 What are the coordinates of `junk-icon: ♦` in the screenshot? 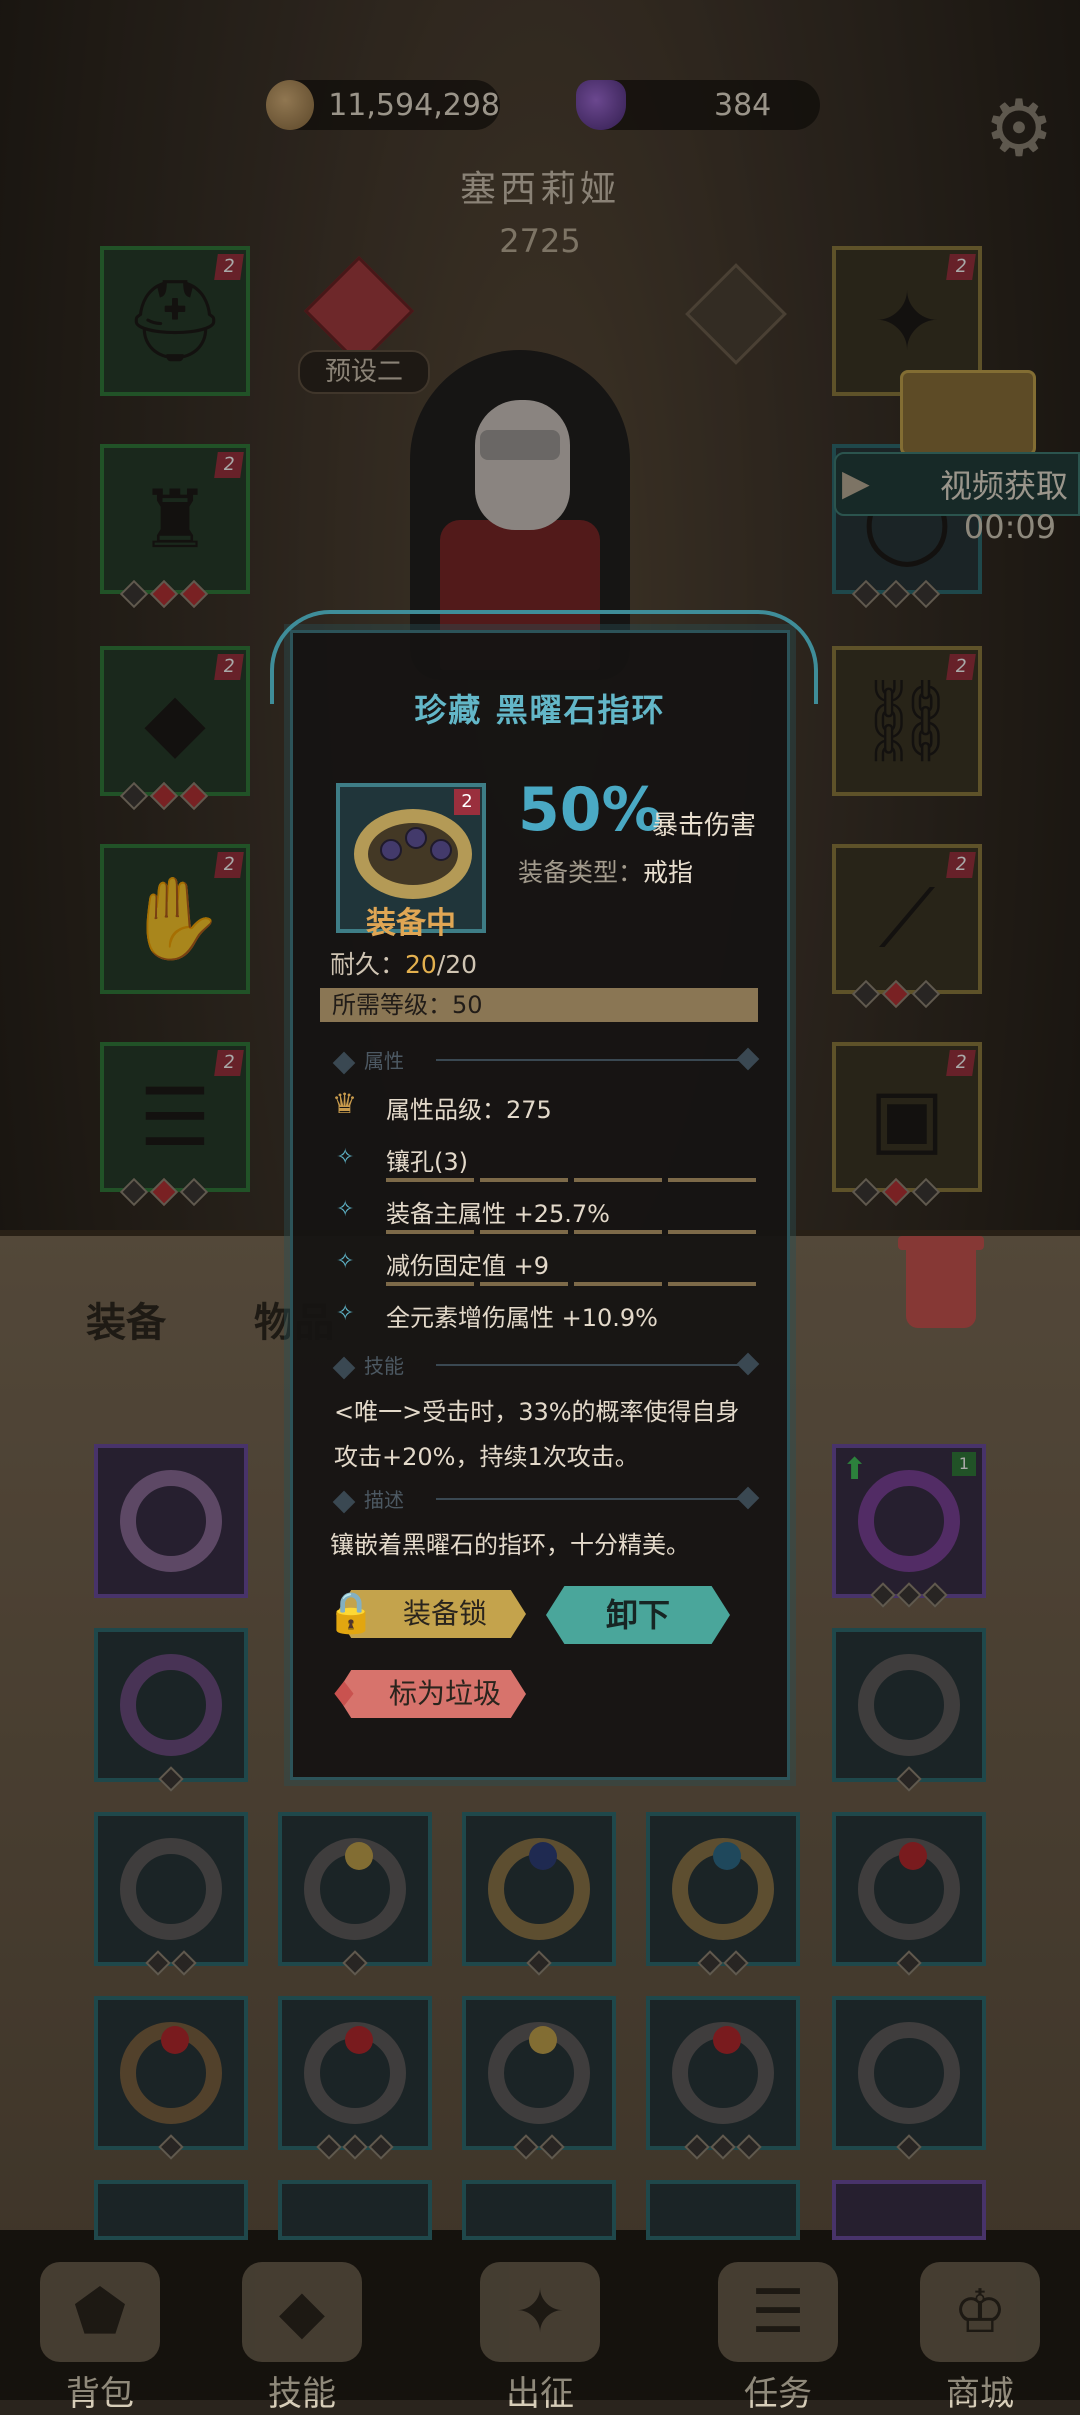 It's located at (344, 1695).